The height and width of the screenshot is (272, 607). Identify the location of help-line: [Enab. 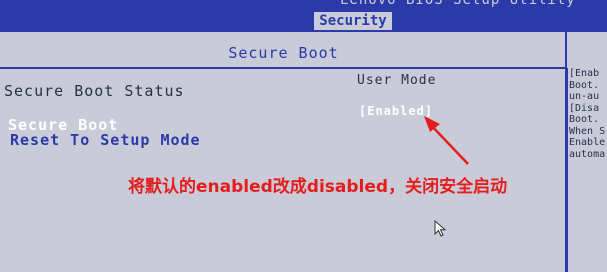
(584, 73).